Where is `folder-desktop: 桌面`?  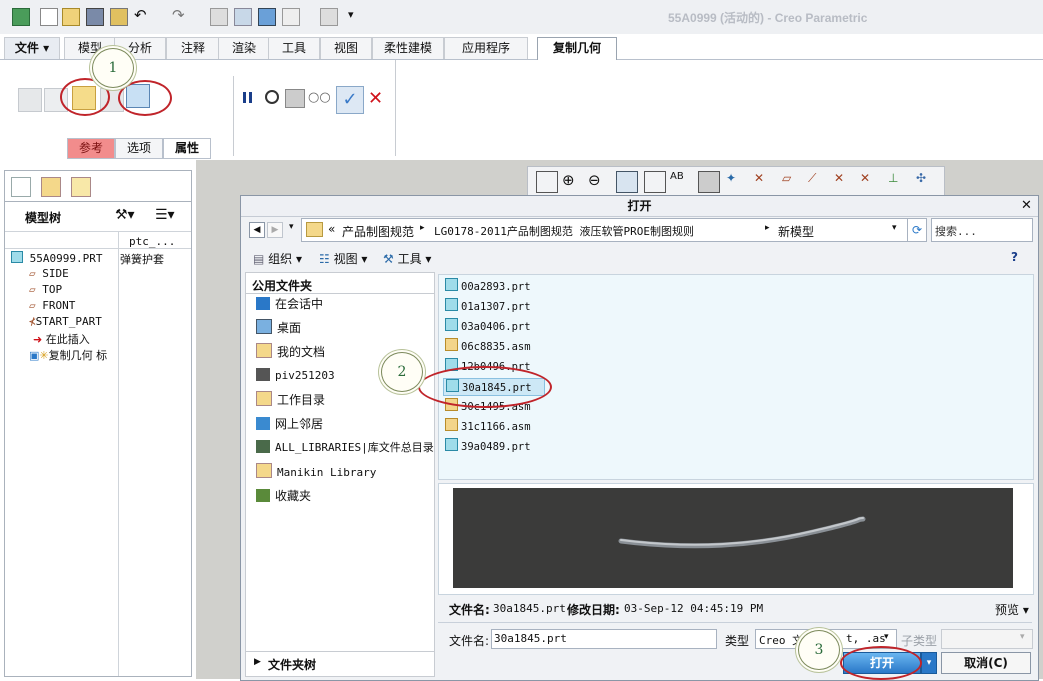
folder-desktop: 桌面 is located at coordinates (278, 328).